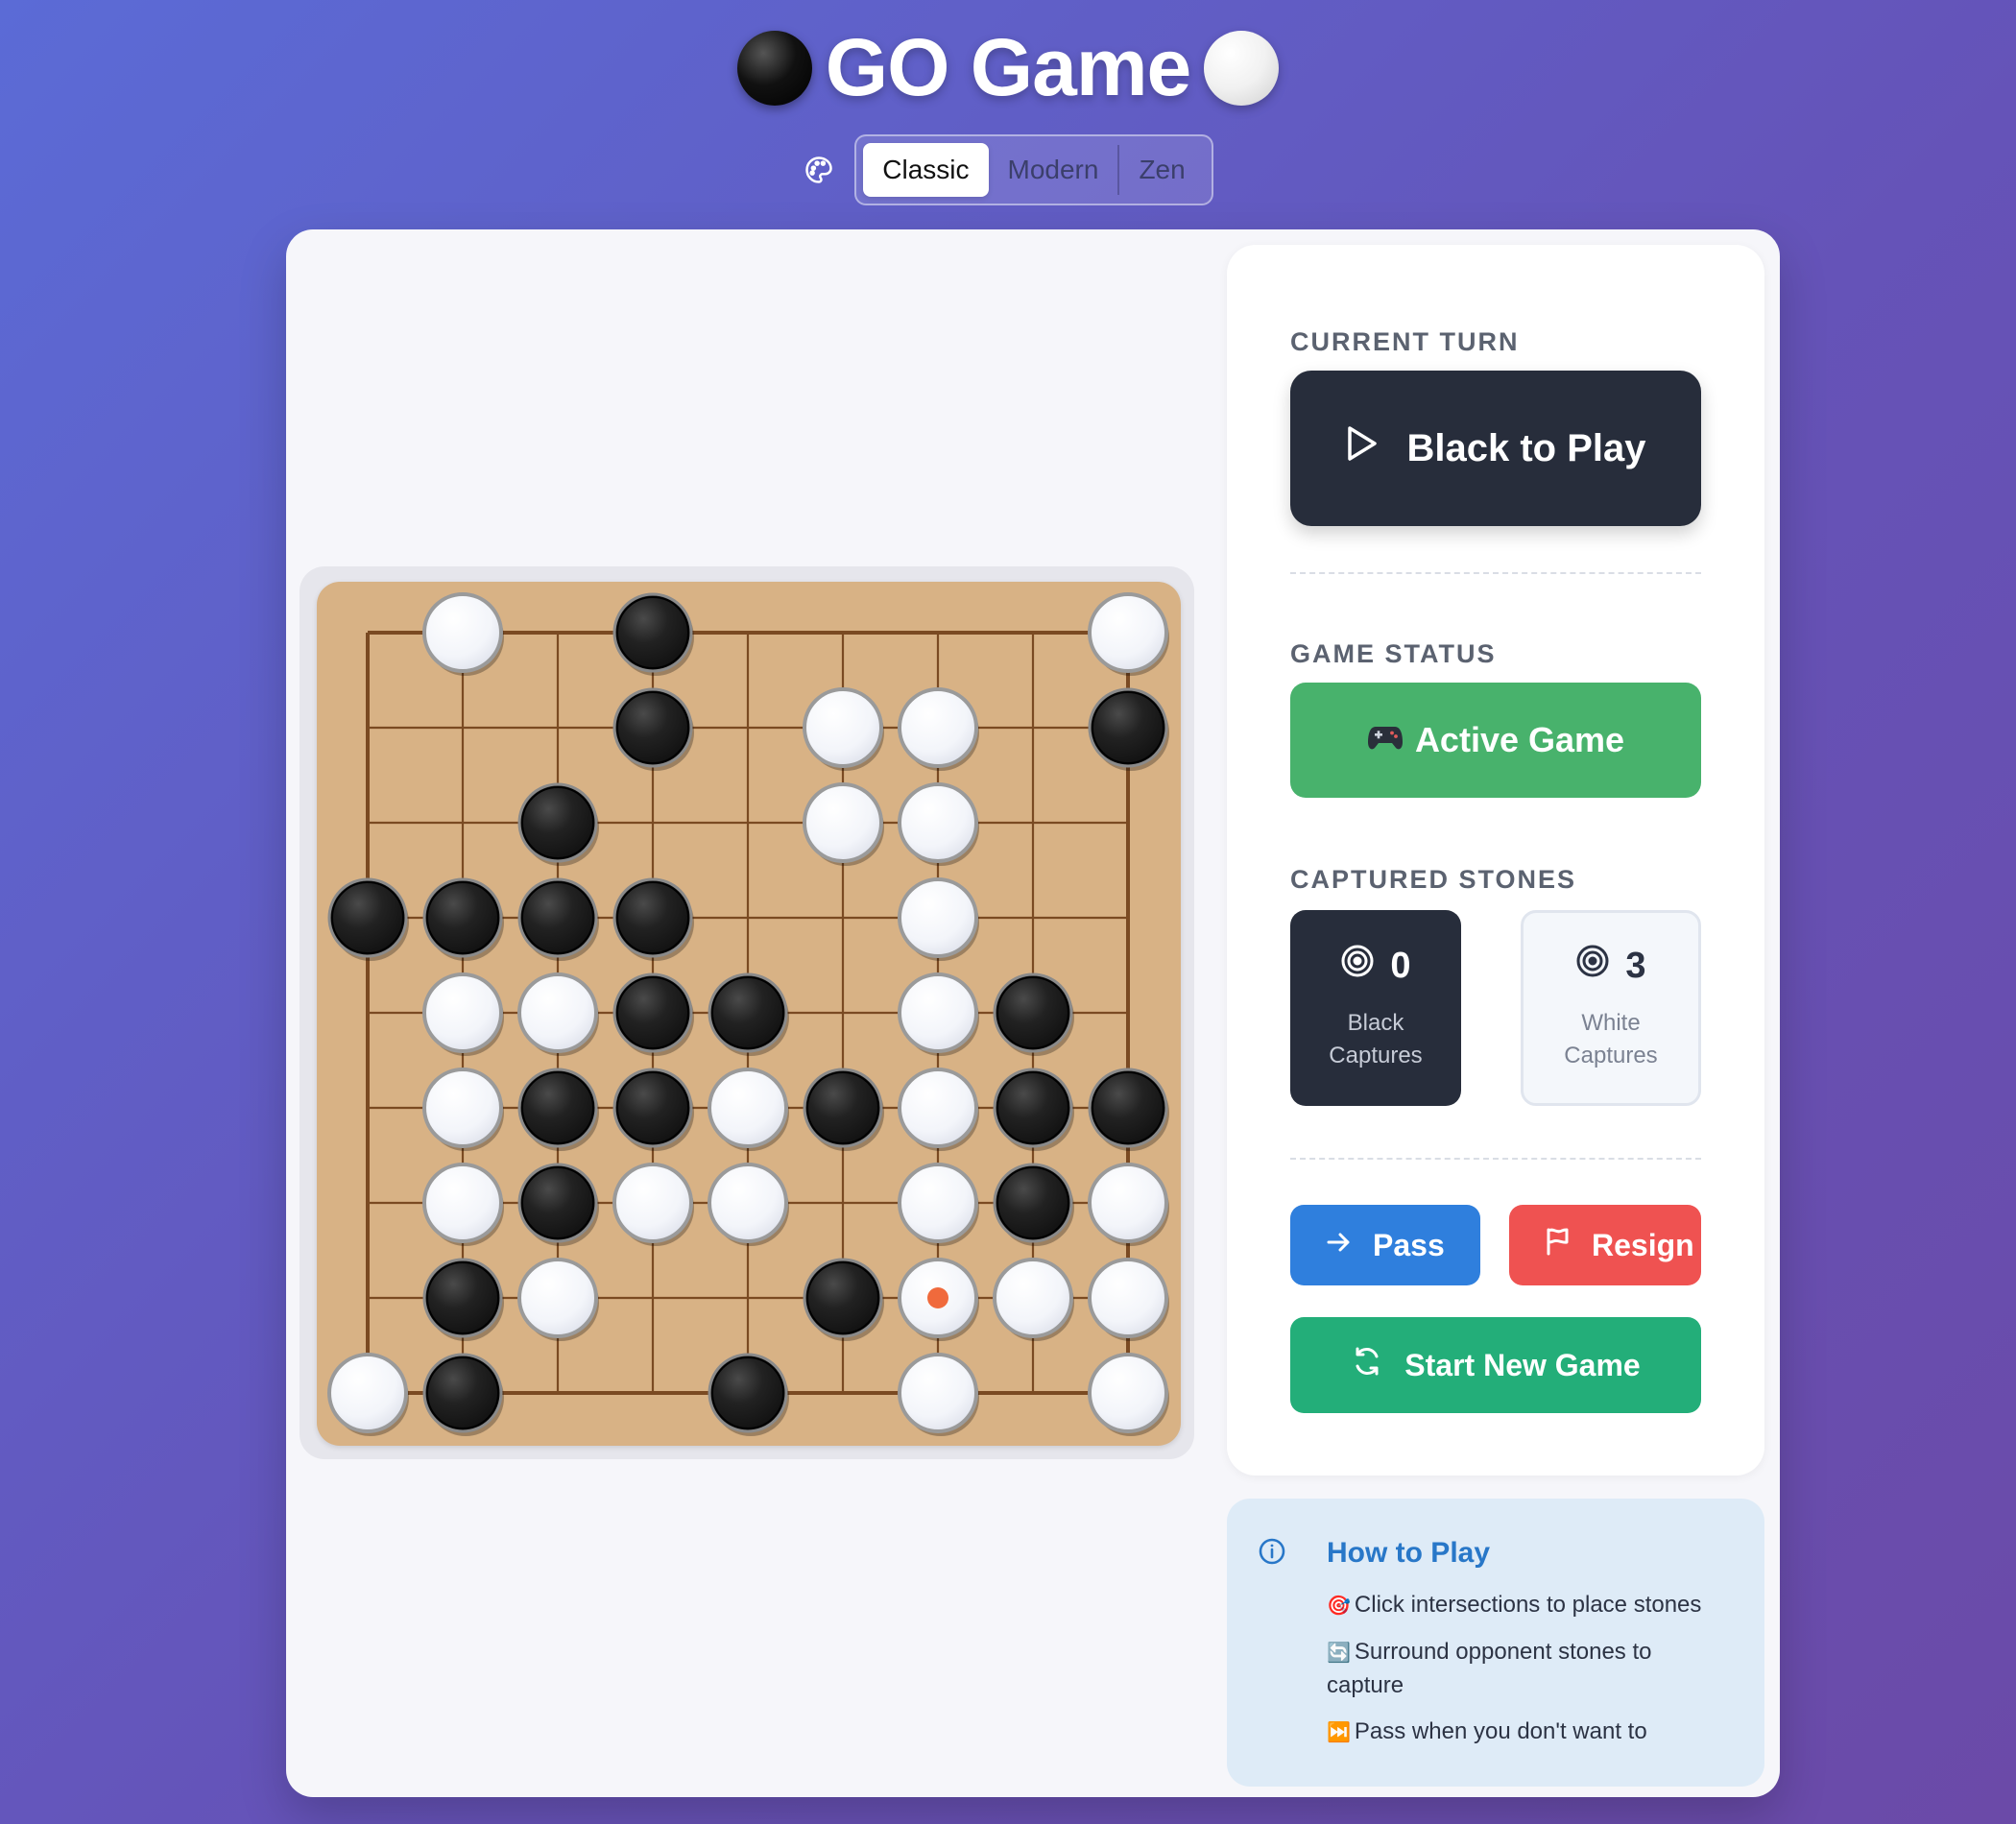  I want to click on last-move-marker, so click(938, 1297).